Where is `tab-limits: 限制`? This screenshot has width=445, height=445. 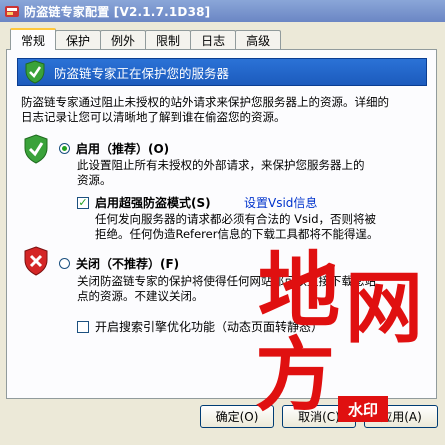
tab-limits: 限制 is located at coordinates (168, 39).